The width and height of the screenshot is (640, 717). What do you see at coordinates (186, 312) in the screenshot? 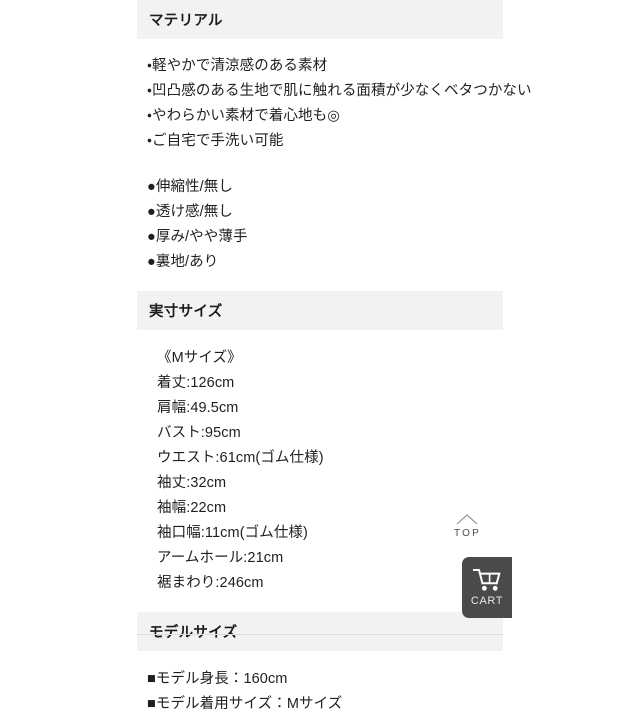
I see `section-title-measurements: 実寸サイズ` at bounding box center [186, 312].